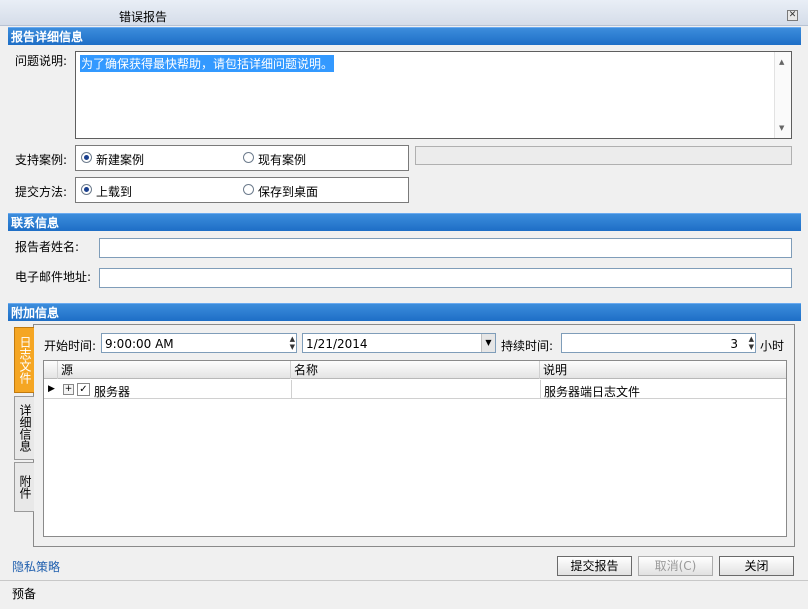 The height and width of the screenshot is (609, 808). I want to click on radio-save-desktop, so click(248, 189).